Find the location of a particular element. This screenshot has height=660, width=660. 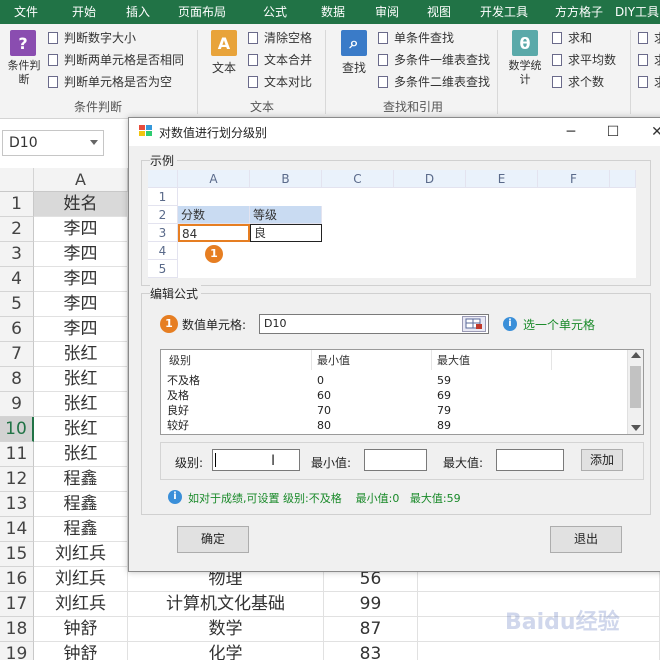

cell-d is located at coordinates (539, 651).